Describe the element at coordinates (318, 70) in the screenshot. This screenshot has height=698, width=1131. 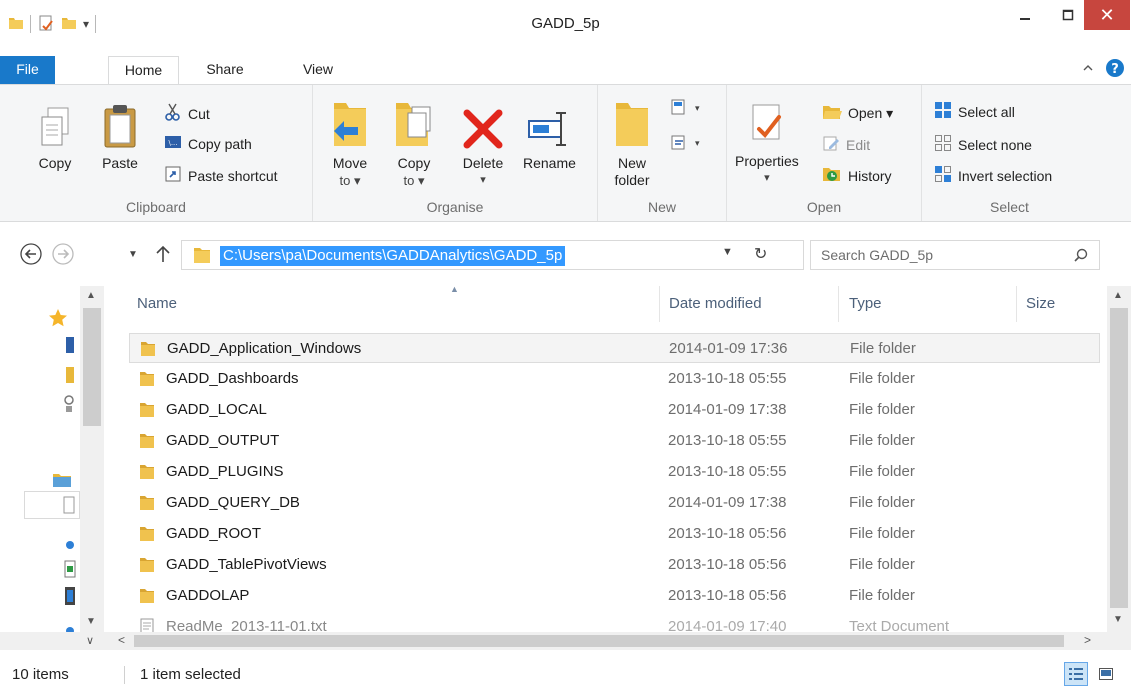
I see `tab-view: View` at that location.